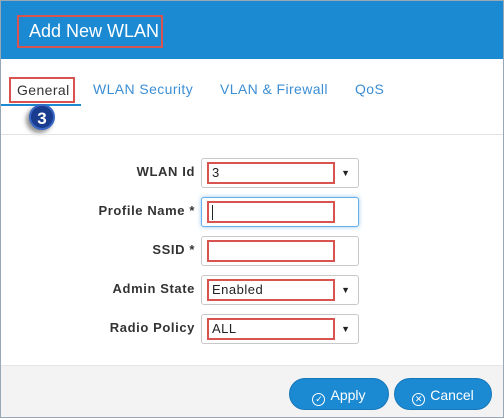 The image size is (504, 418). I want to click on radio-policy-label: Radio Policy, so click(152, 327).